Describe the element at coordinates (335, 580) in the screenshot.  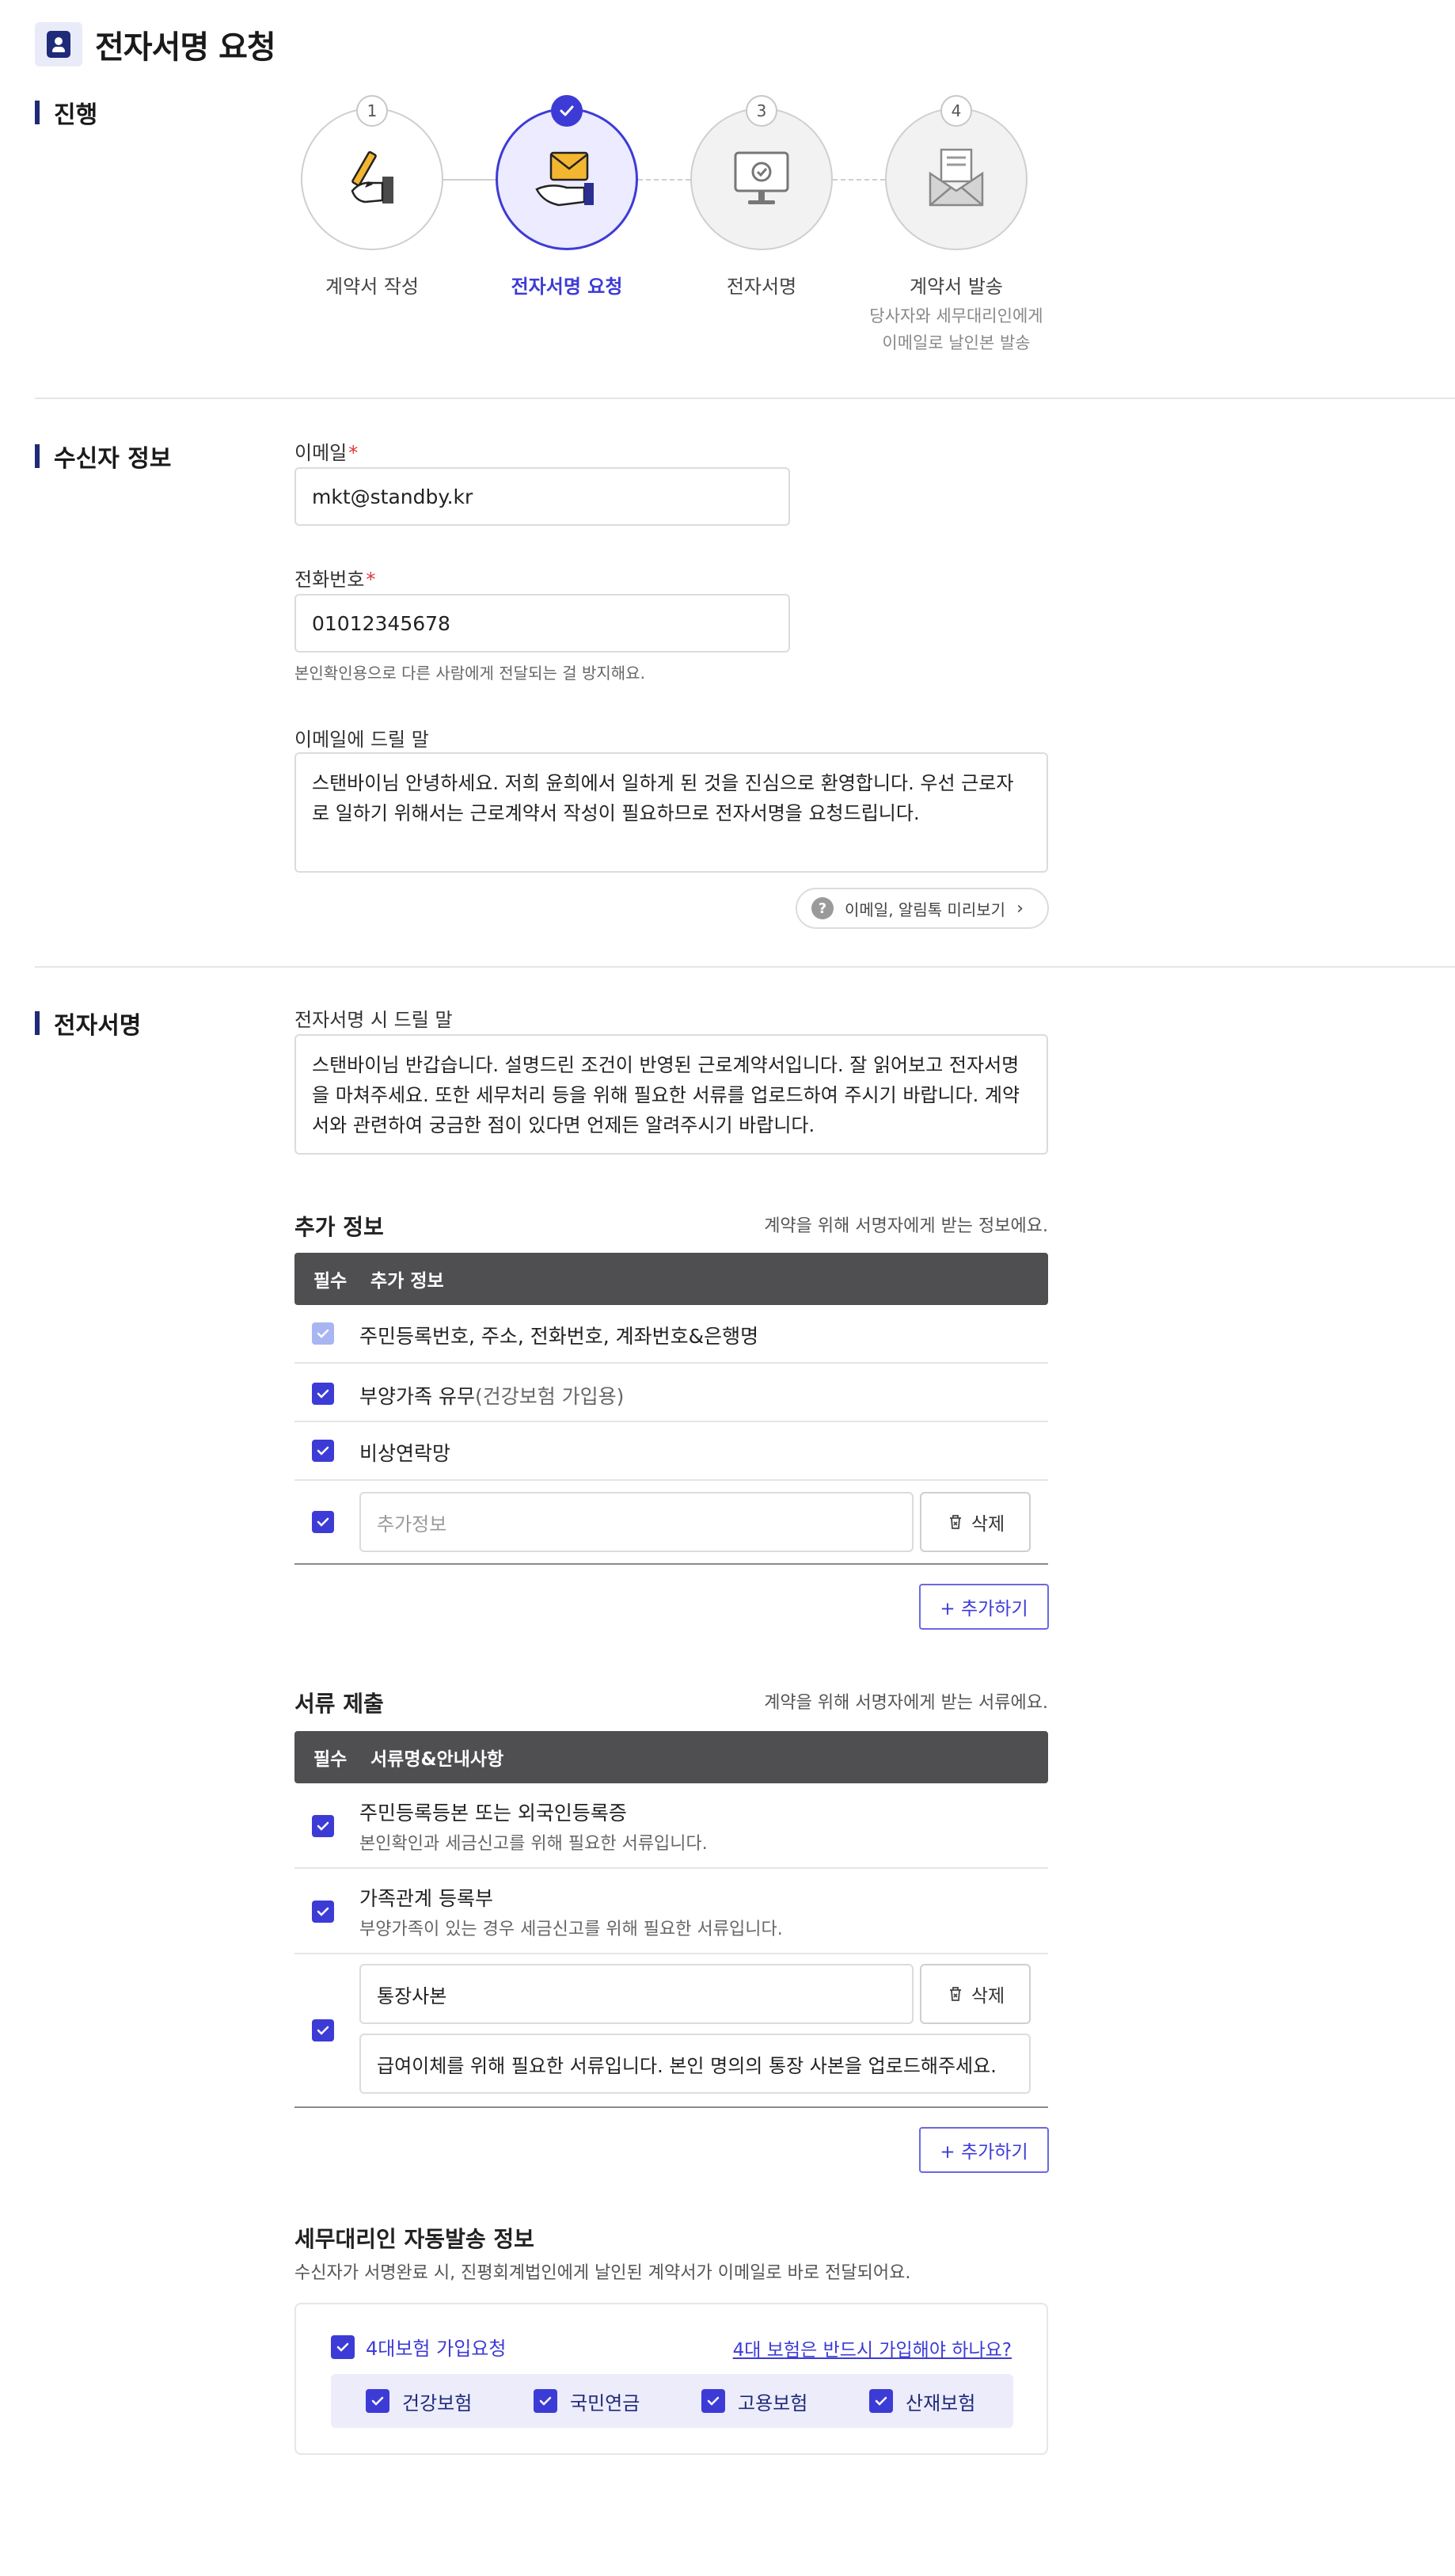
I see `phone-label: 전화번호*` at that location.